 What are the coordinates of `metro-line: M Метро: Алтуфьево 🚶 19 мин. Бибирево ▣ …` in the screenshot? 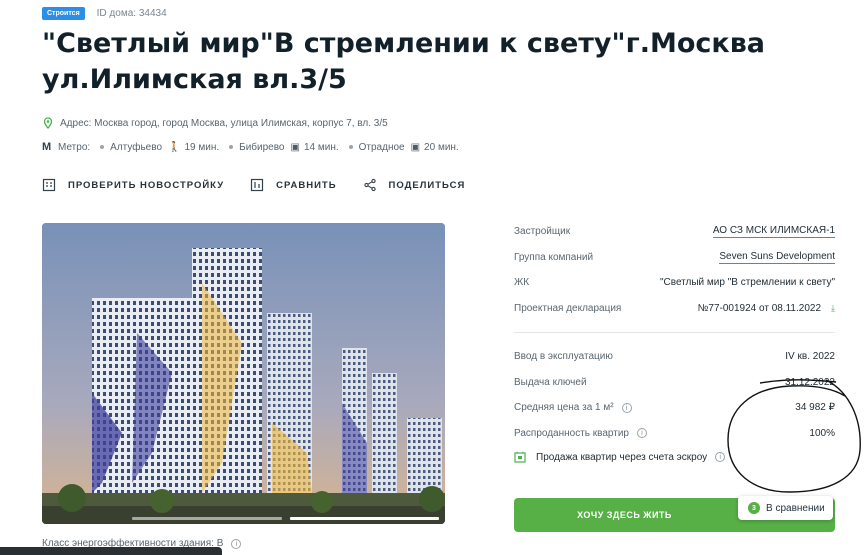 It's located at (250, 147).